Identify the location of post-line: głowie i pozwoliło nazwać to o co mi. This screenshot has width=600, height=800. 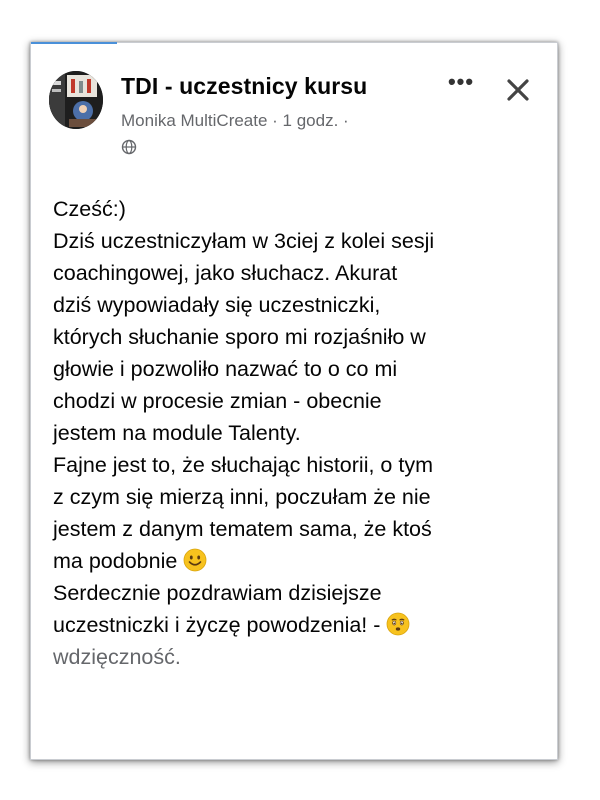
(225, 369).